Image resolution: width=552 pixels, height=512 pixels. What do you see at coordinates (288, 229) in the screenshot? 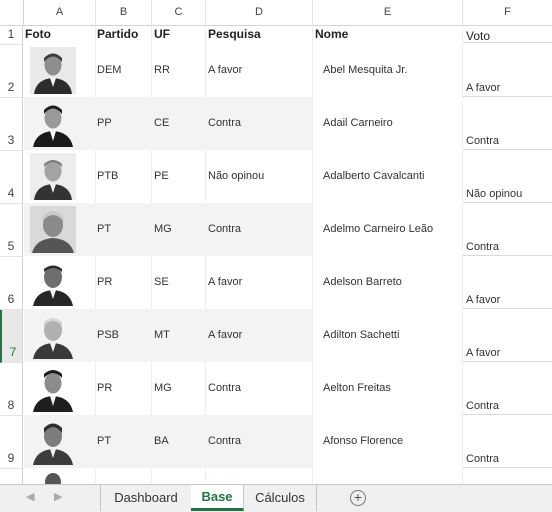
I see `table-row: PT MG Contra Adelmo Carneiro Leão Contra` at bounding box center [288, 229].